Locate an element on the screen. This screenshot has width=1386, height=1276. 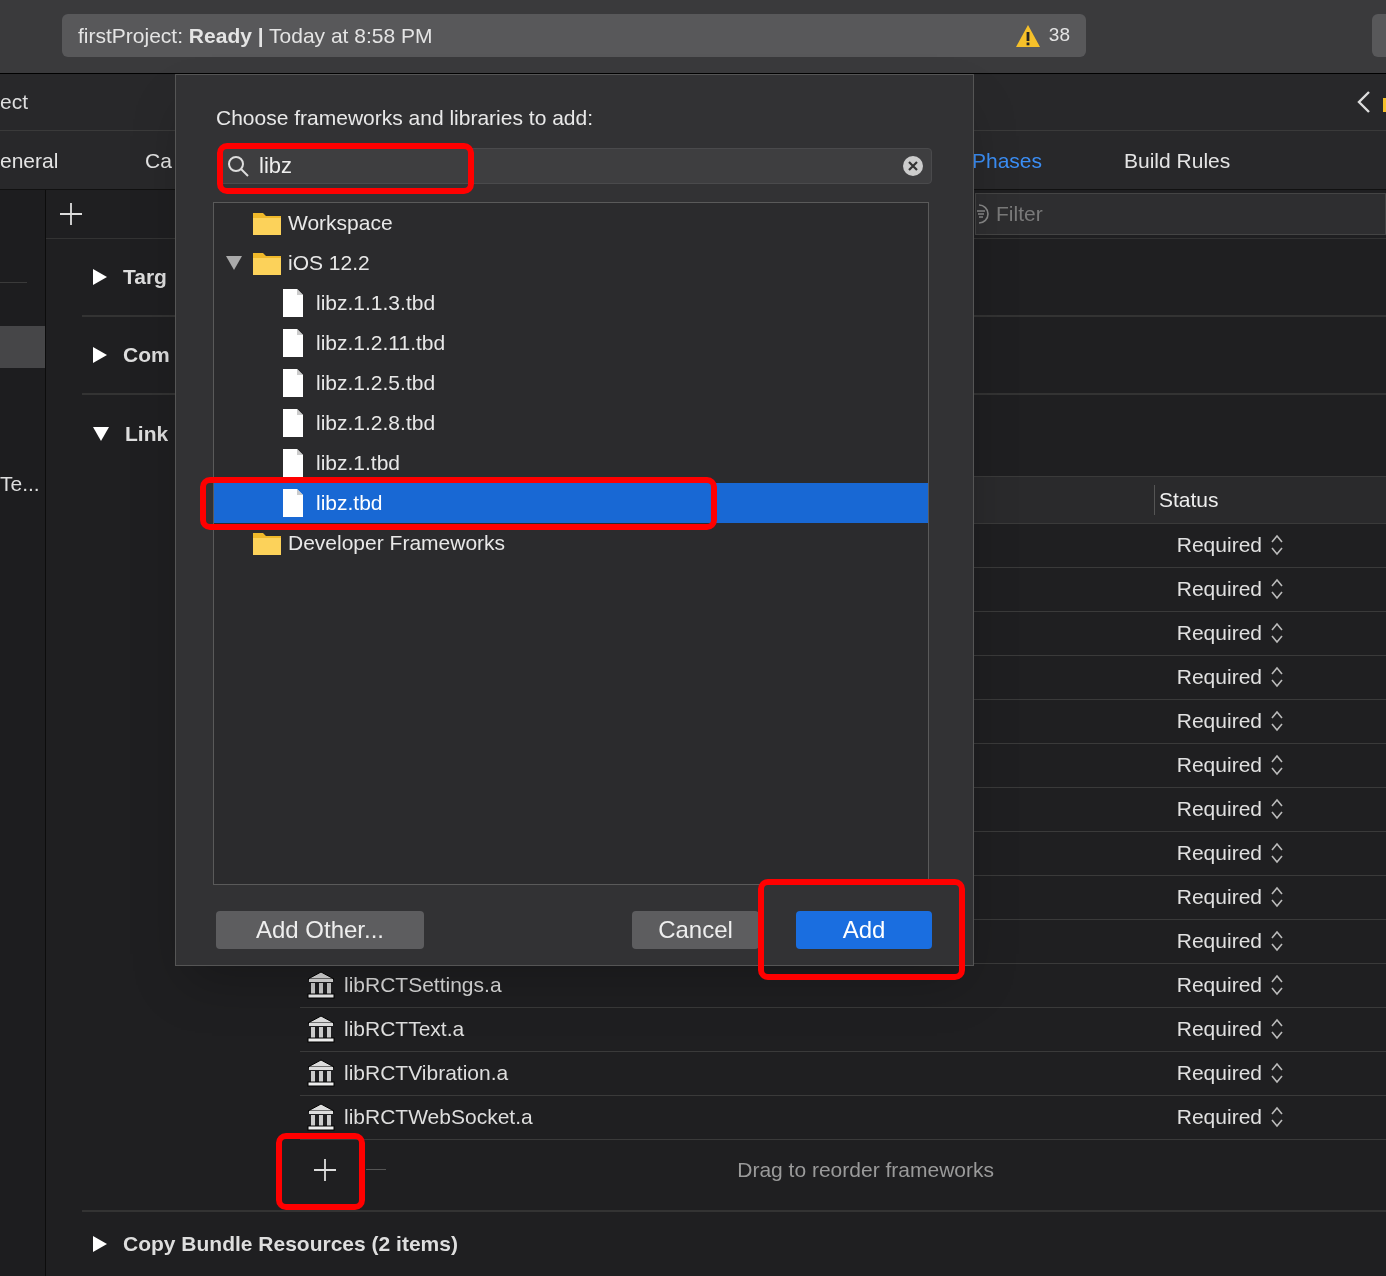
framework-name: libRCTSettings.a is located at coordinates (423, 985).